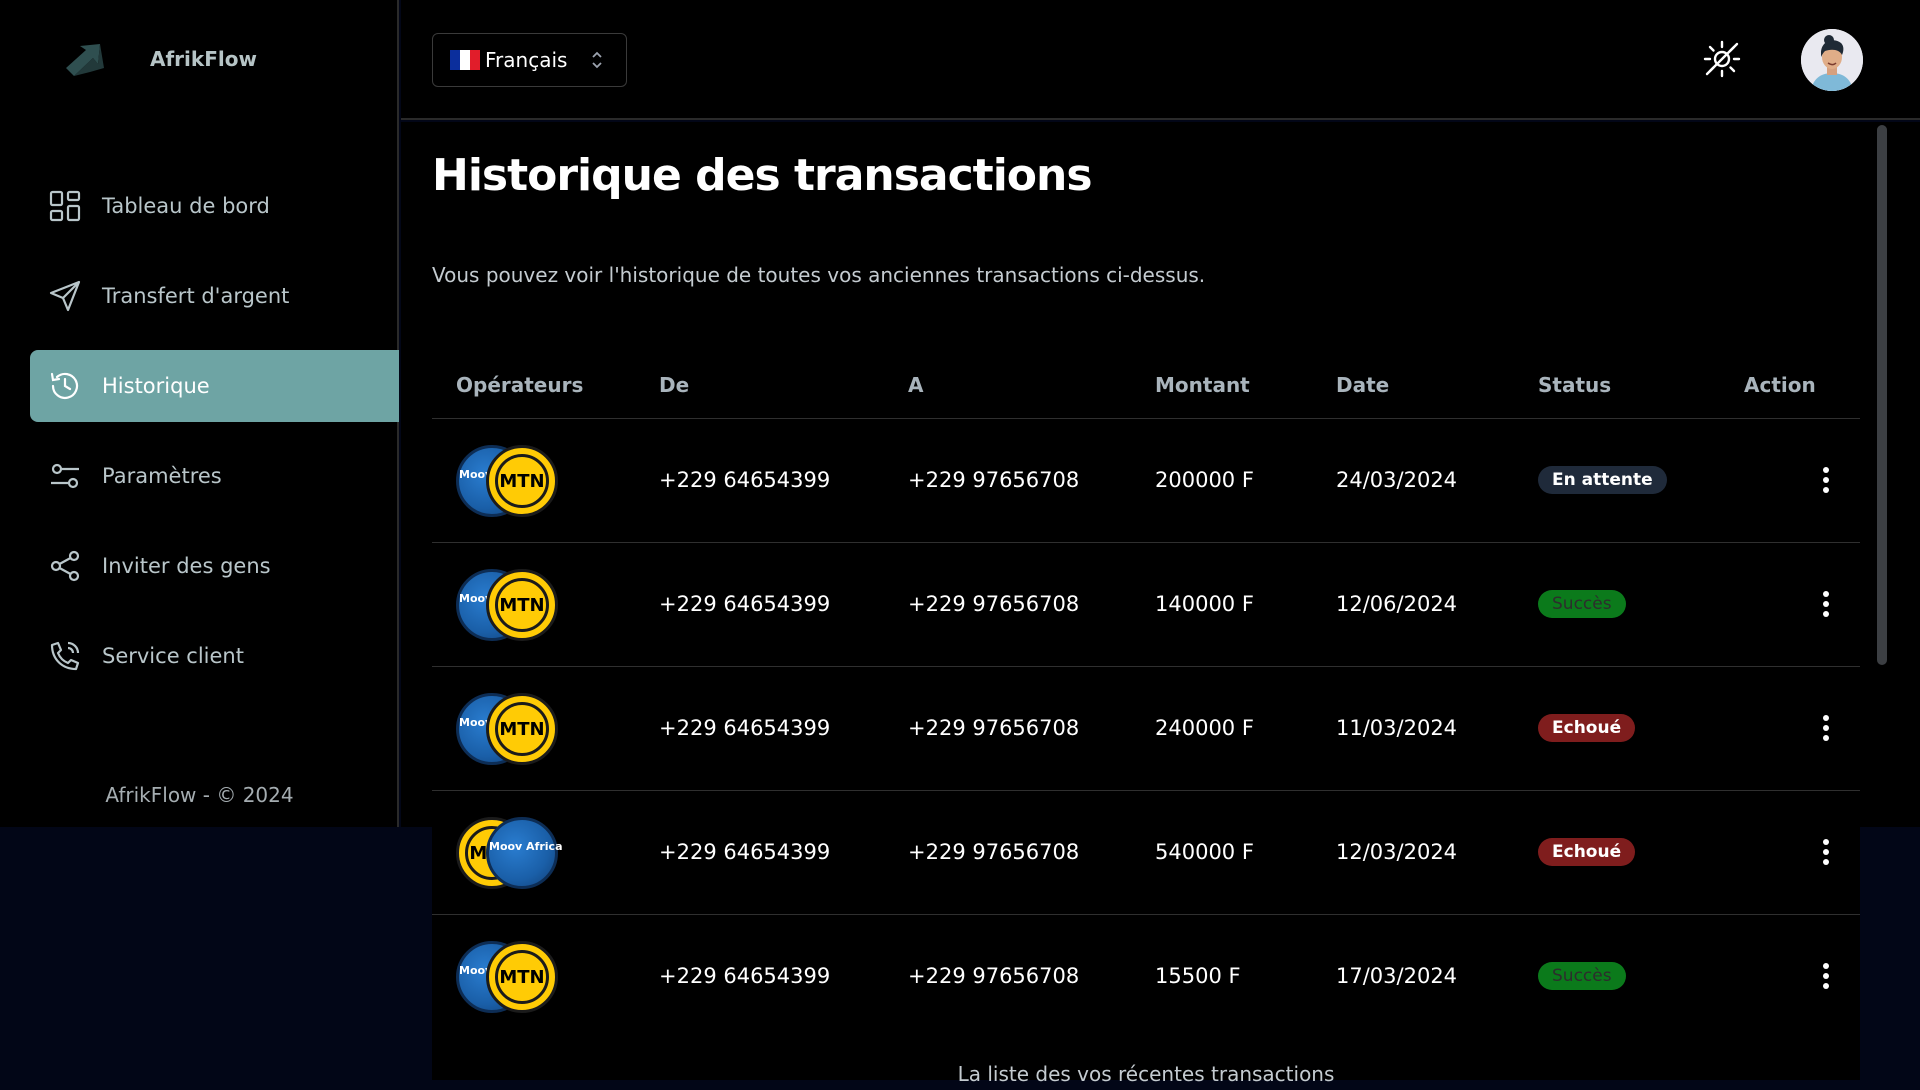 Image resolution: width=1920 pixels, height=1090 pixels. Describe the element at coordinates (65, 206) in the screenshot. I see `dashboard-icon` at that location.